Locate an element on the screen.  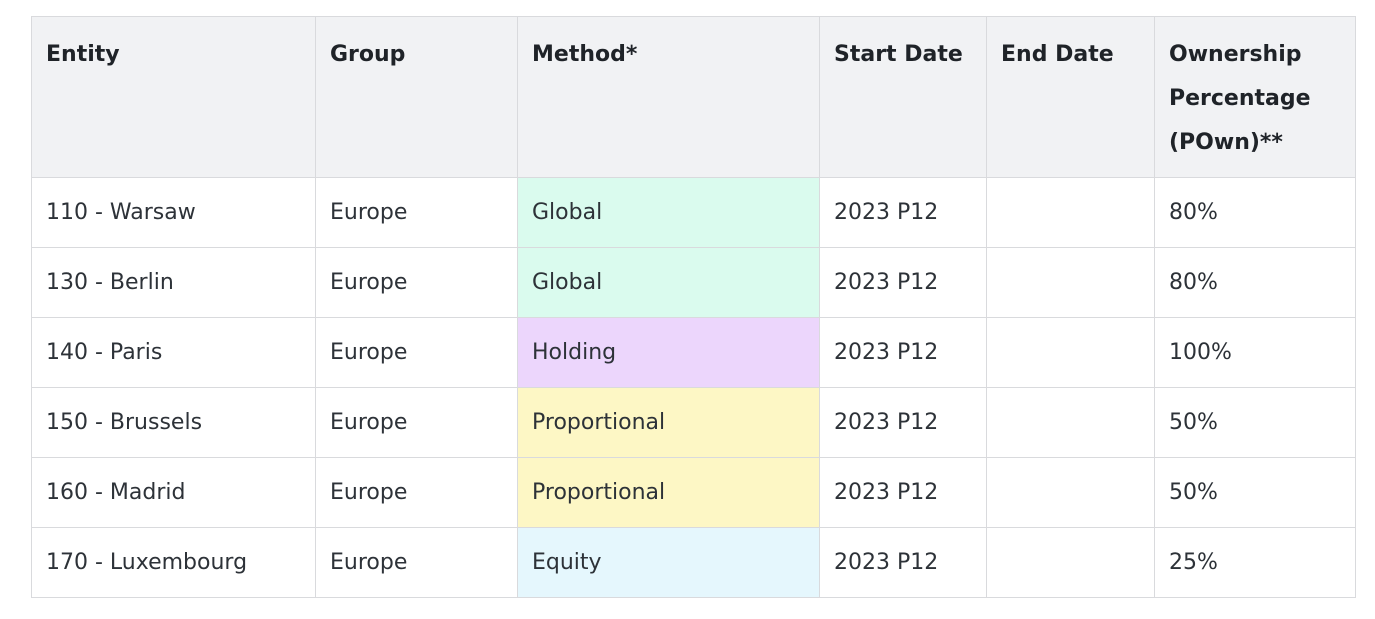
cell-entity: 130 - Berlin is located at coordinates (173, 282).